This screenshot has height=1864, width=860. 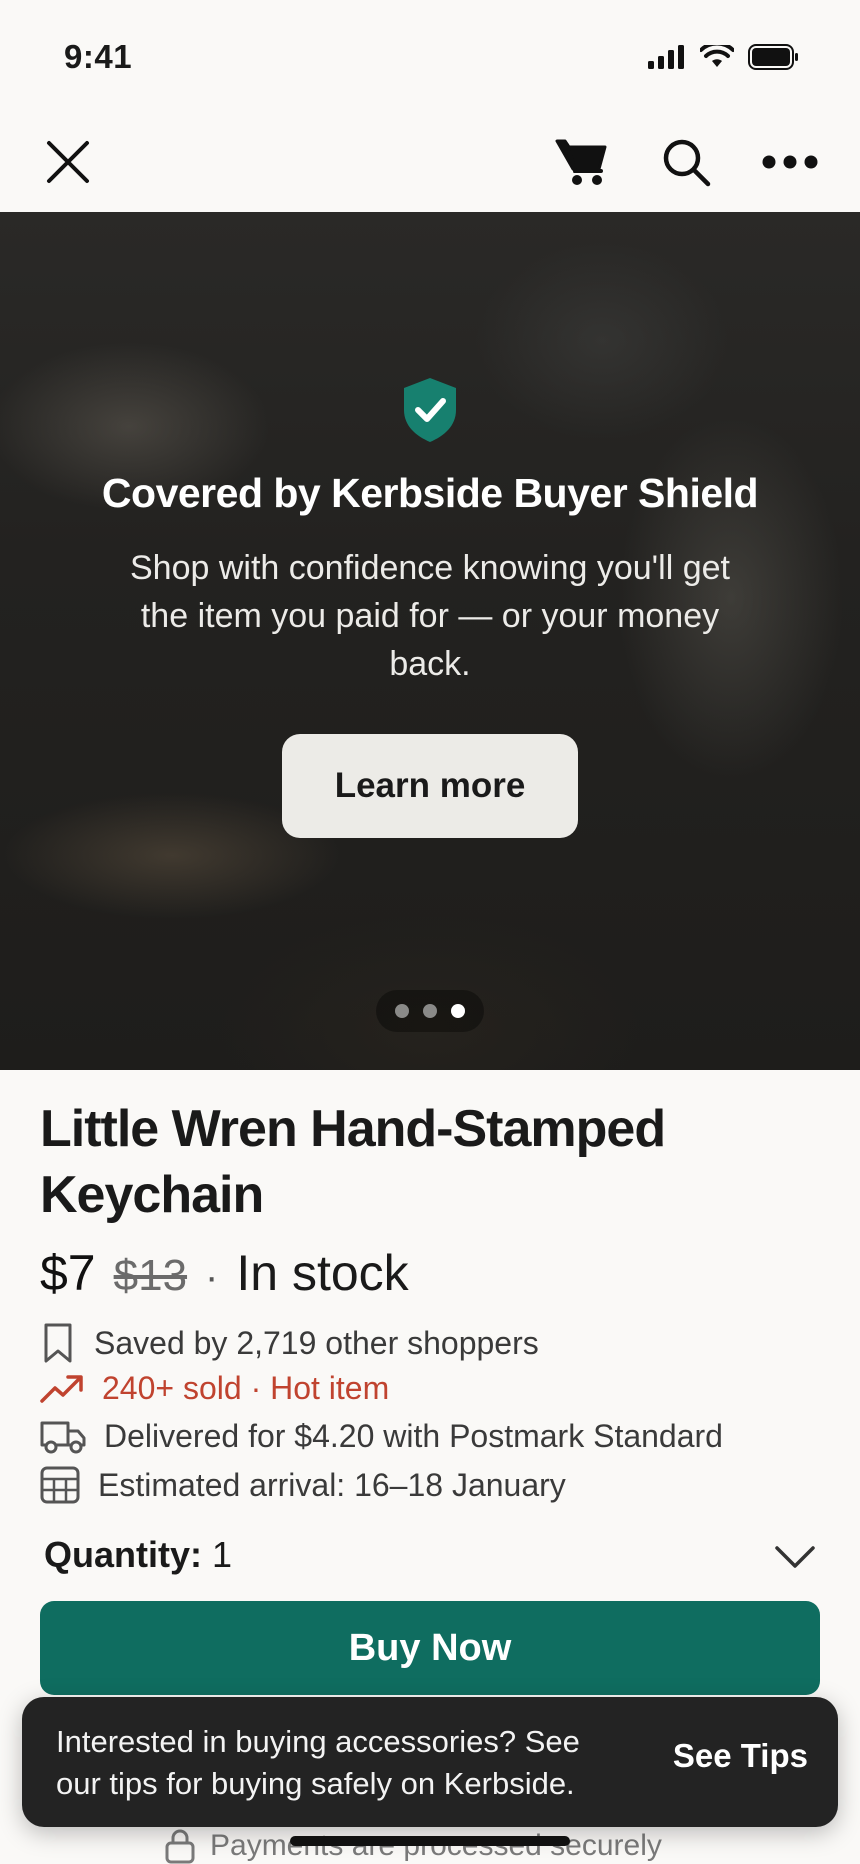 What do you see at coordinates (224, 1273) in the screenshot?
I see `price-line: $7 $13 · In stock` at bounding box center [224, 1273].